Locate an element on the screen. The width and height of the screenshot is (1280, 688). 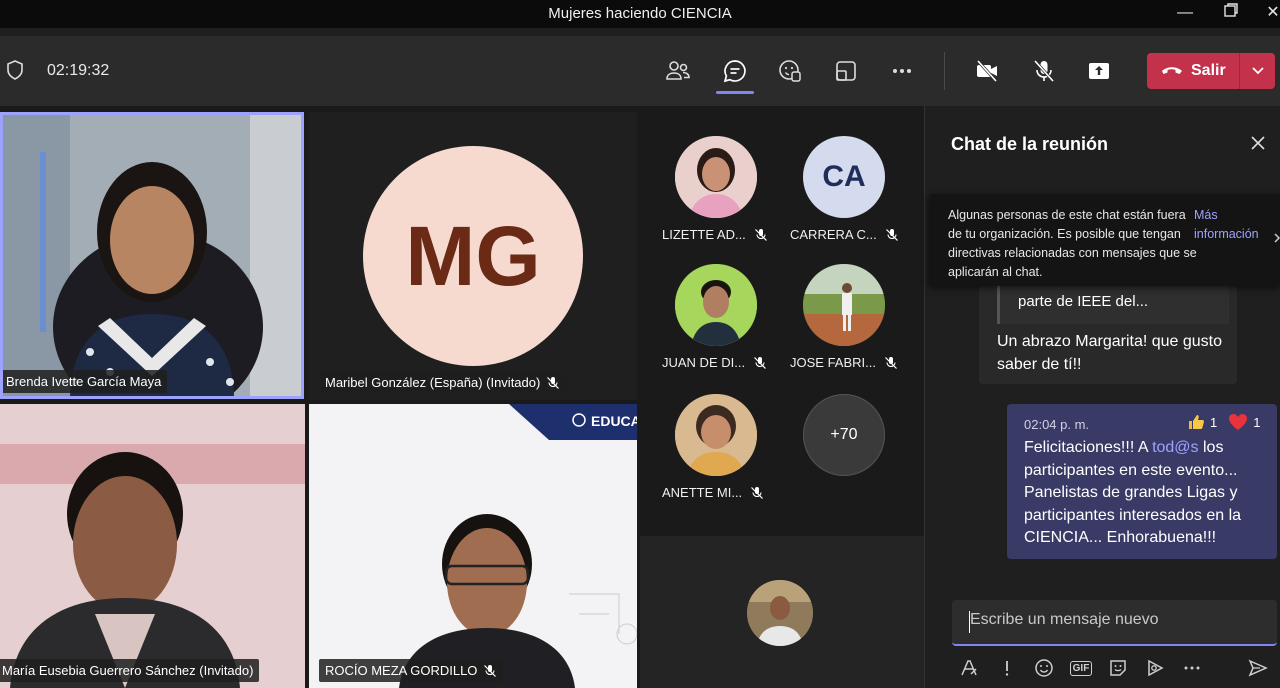
reactions-button is located at coordinates (790, 71).